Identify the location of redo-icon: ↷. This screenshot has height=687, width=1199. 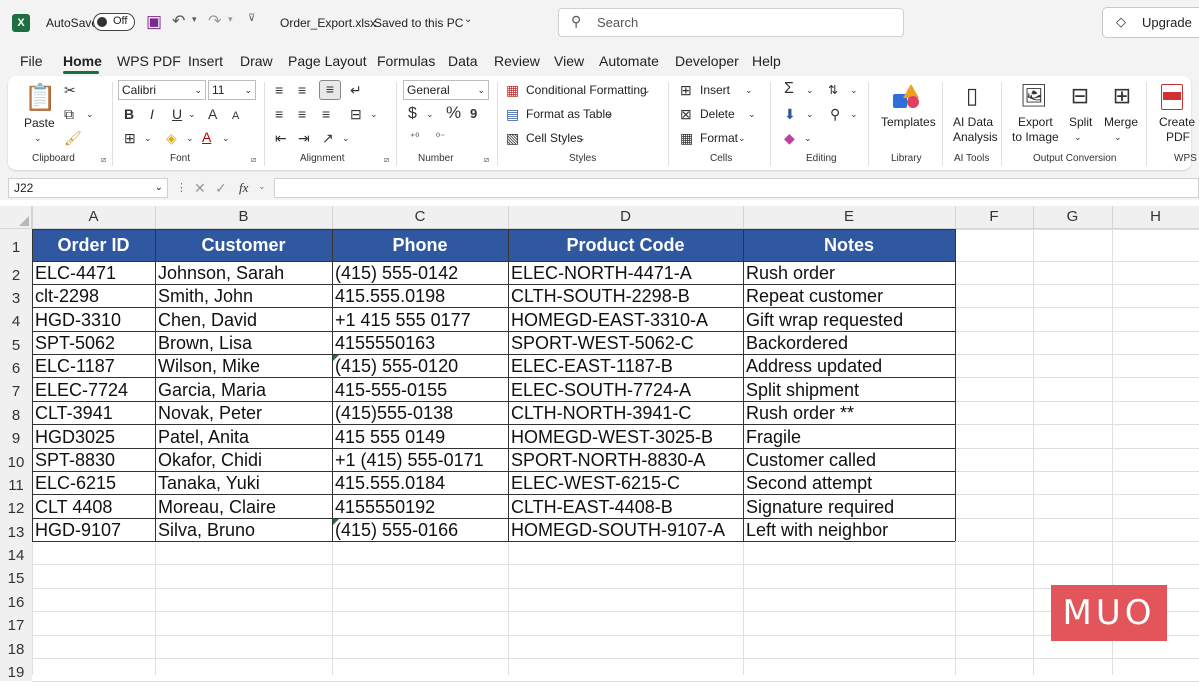
(214, 21).